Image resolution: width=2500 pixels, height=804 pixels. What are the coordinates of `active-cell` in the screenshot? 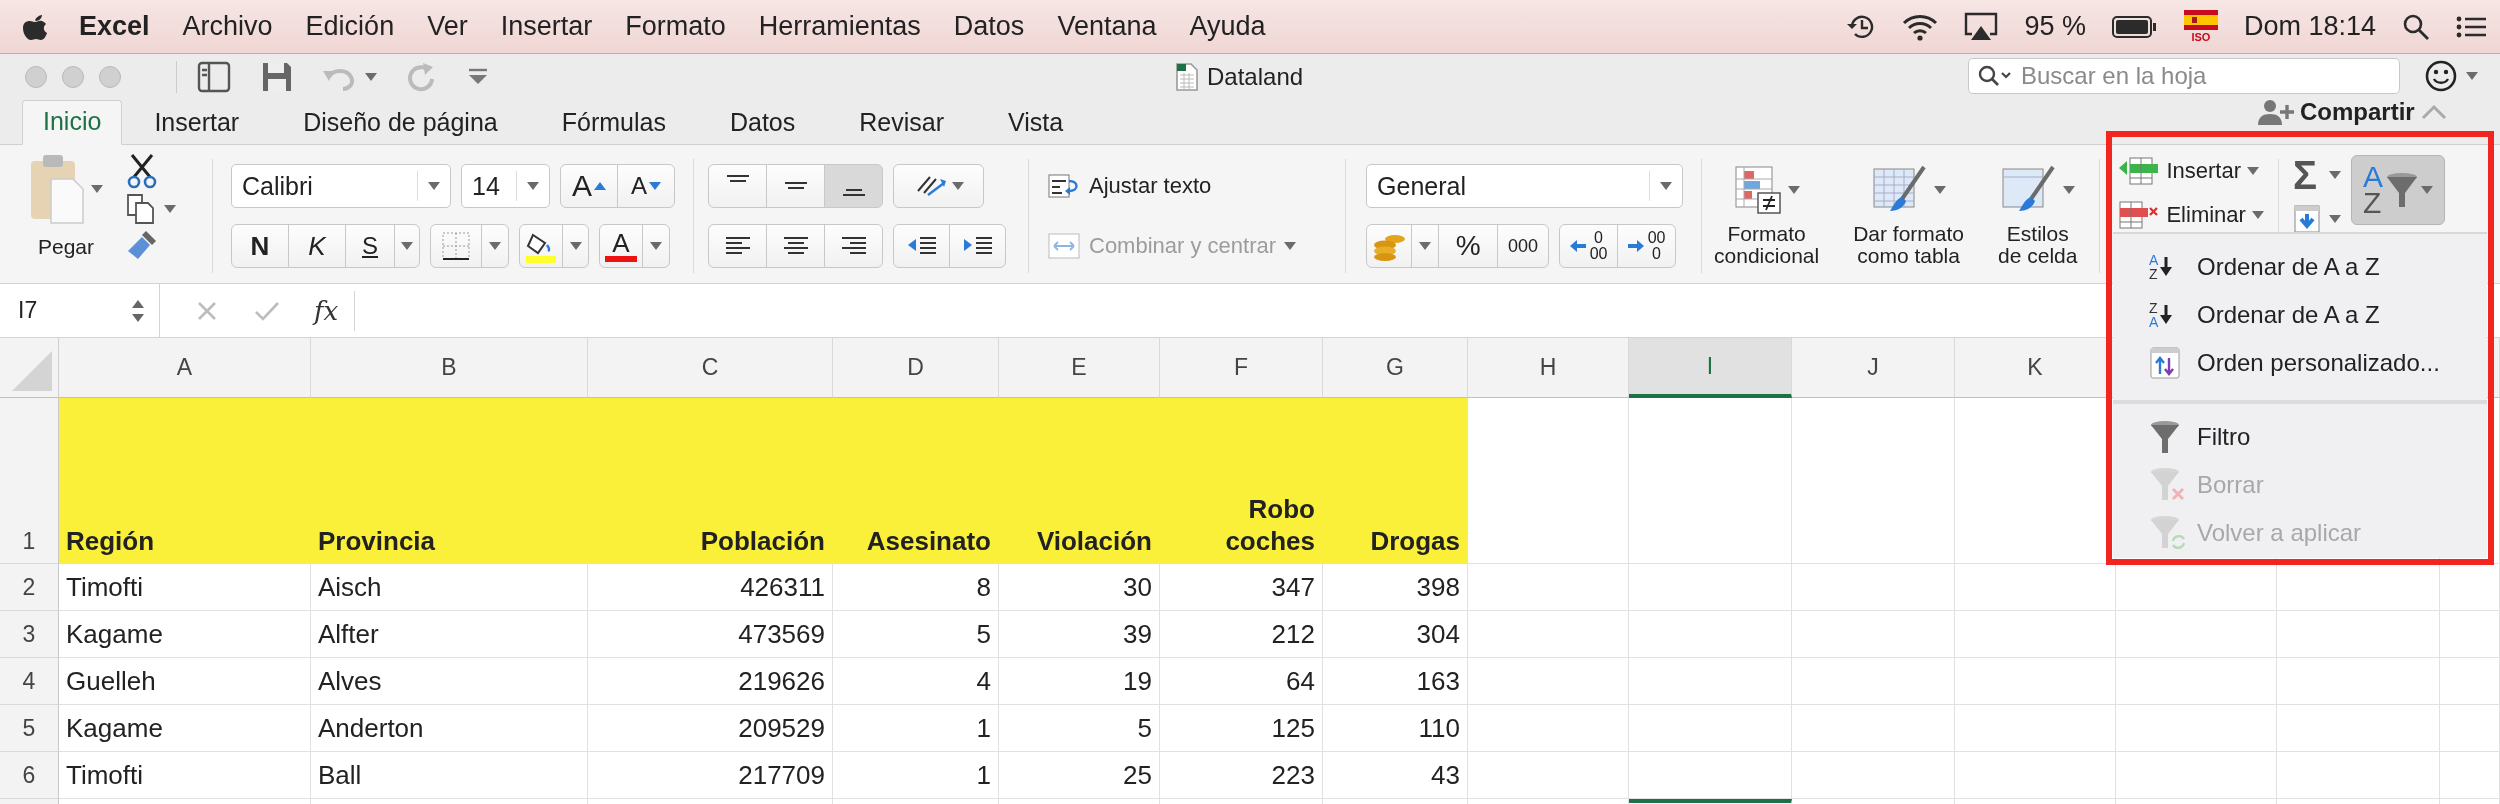 It's located at (1710, 801).